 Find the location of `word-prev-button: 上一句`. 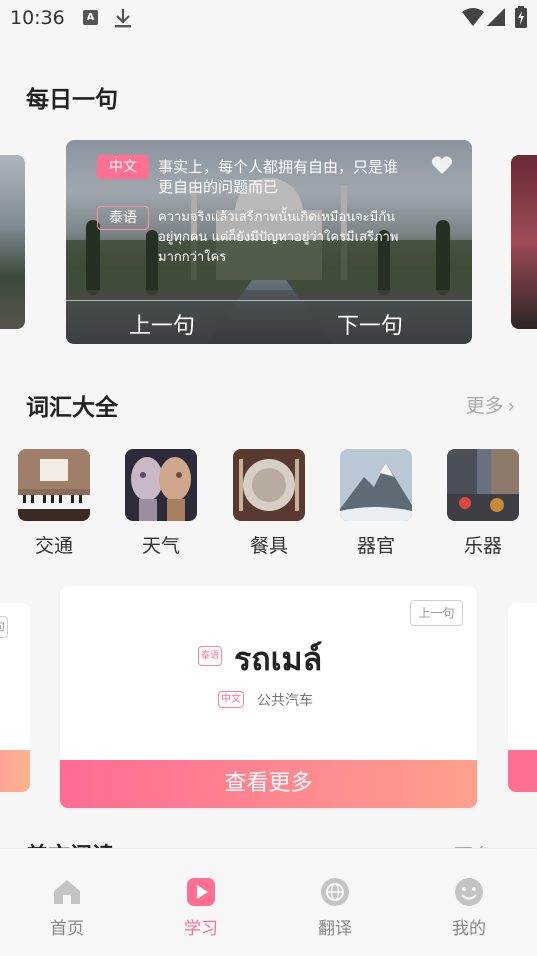

word-prev-button: 上一句 is located at coordinates (436, 613).